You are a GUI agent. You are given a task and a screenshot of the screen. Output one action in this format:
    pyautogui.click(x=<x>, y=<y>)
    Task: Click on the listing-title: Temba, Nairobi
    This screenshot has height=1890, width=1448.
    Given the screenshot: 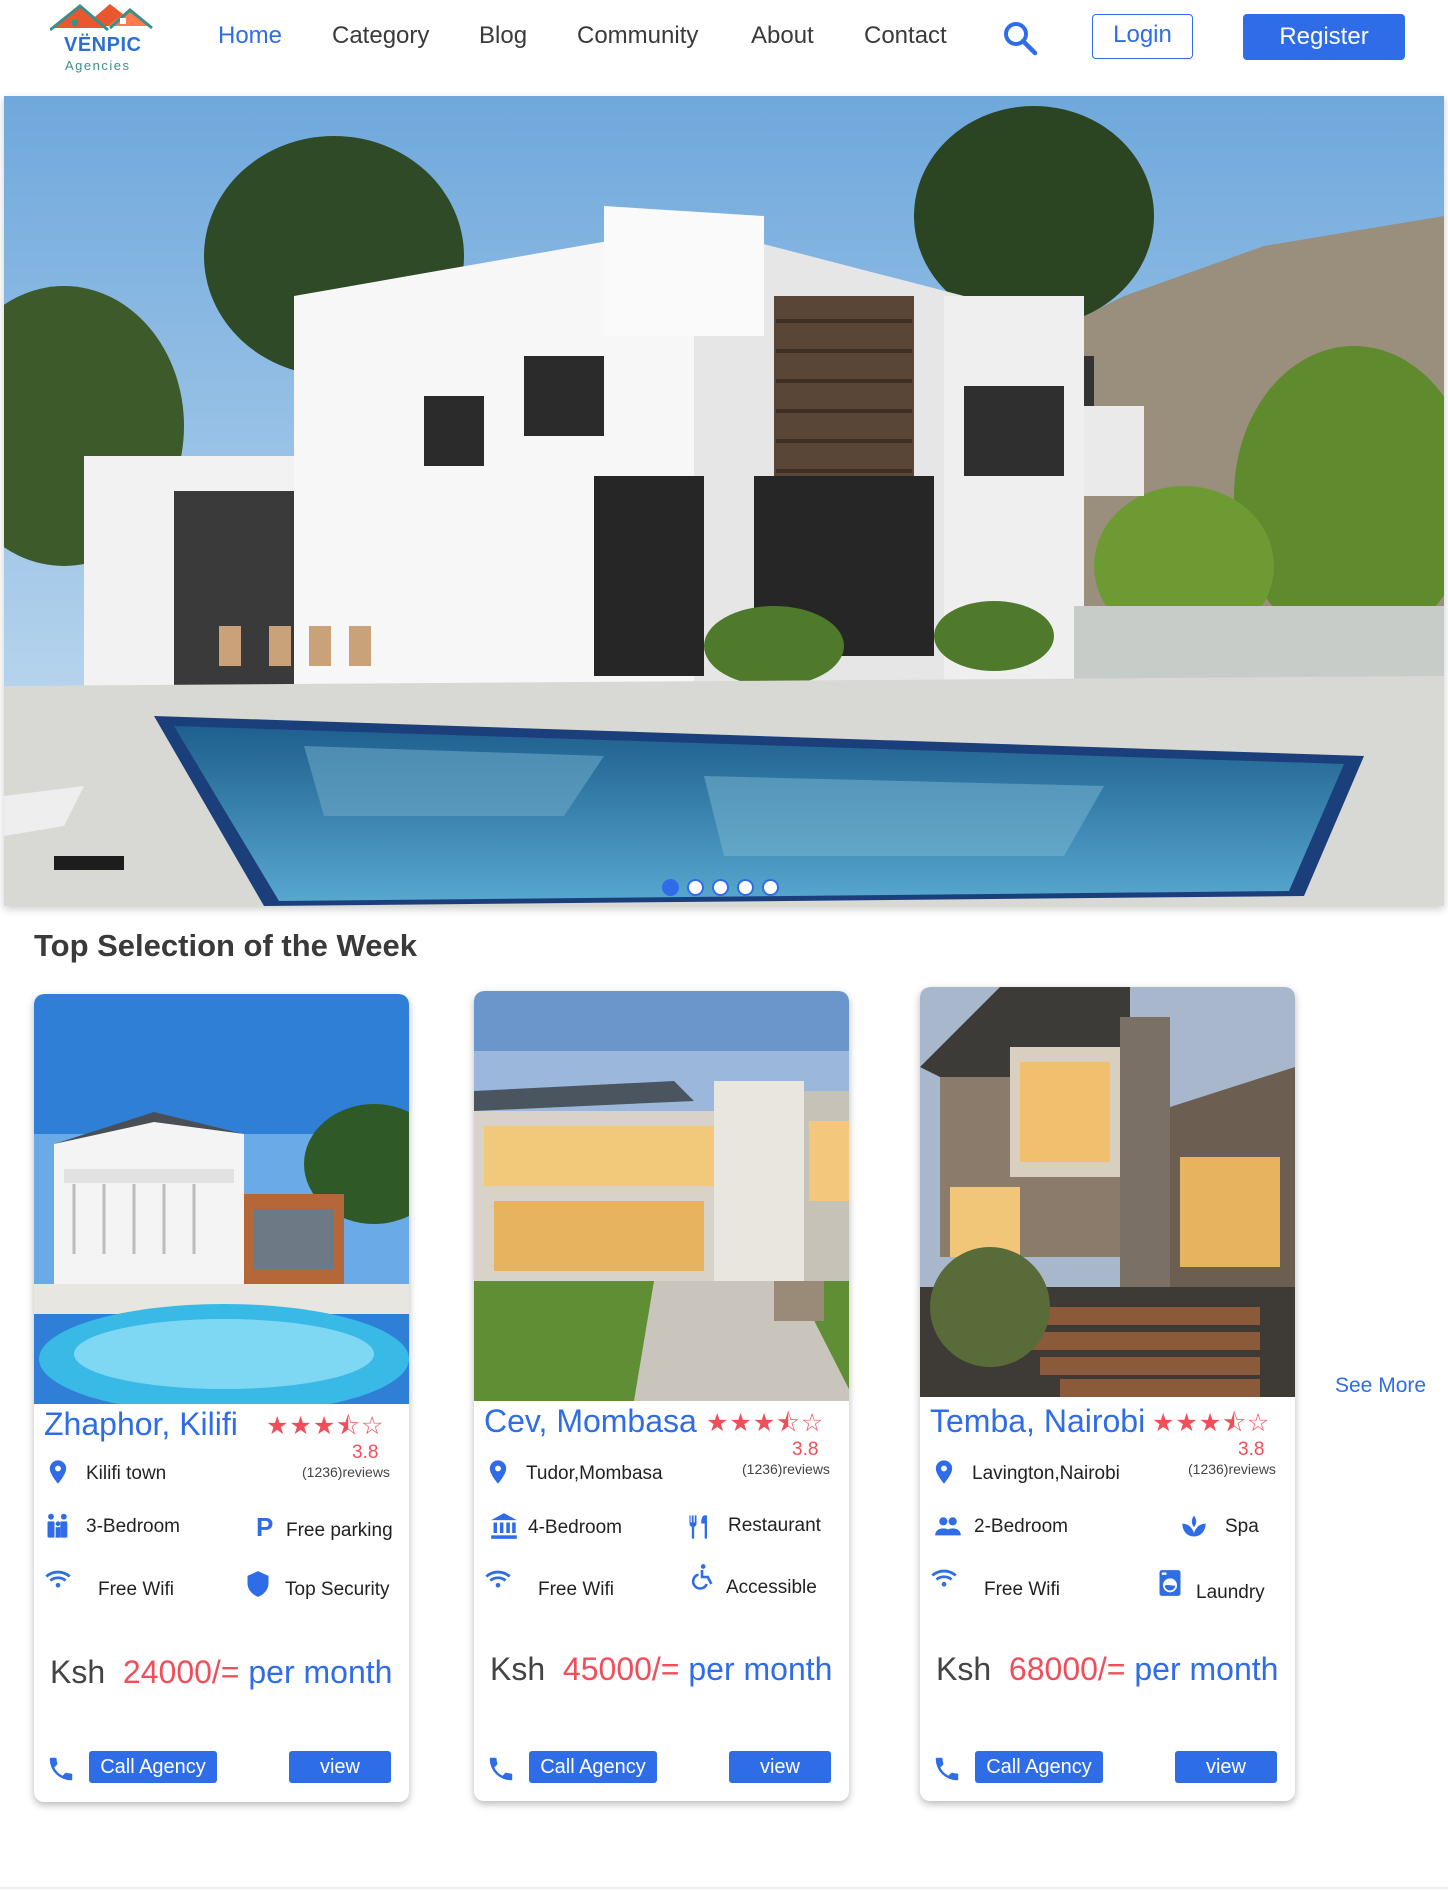 What is the action you would take?
    pyautogui.click(x=1037, y=1421)
    